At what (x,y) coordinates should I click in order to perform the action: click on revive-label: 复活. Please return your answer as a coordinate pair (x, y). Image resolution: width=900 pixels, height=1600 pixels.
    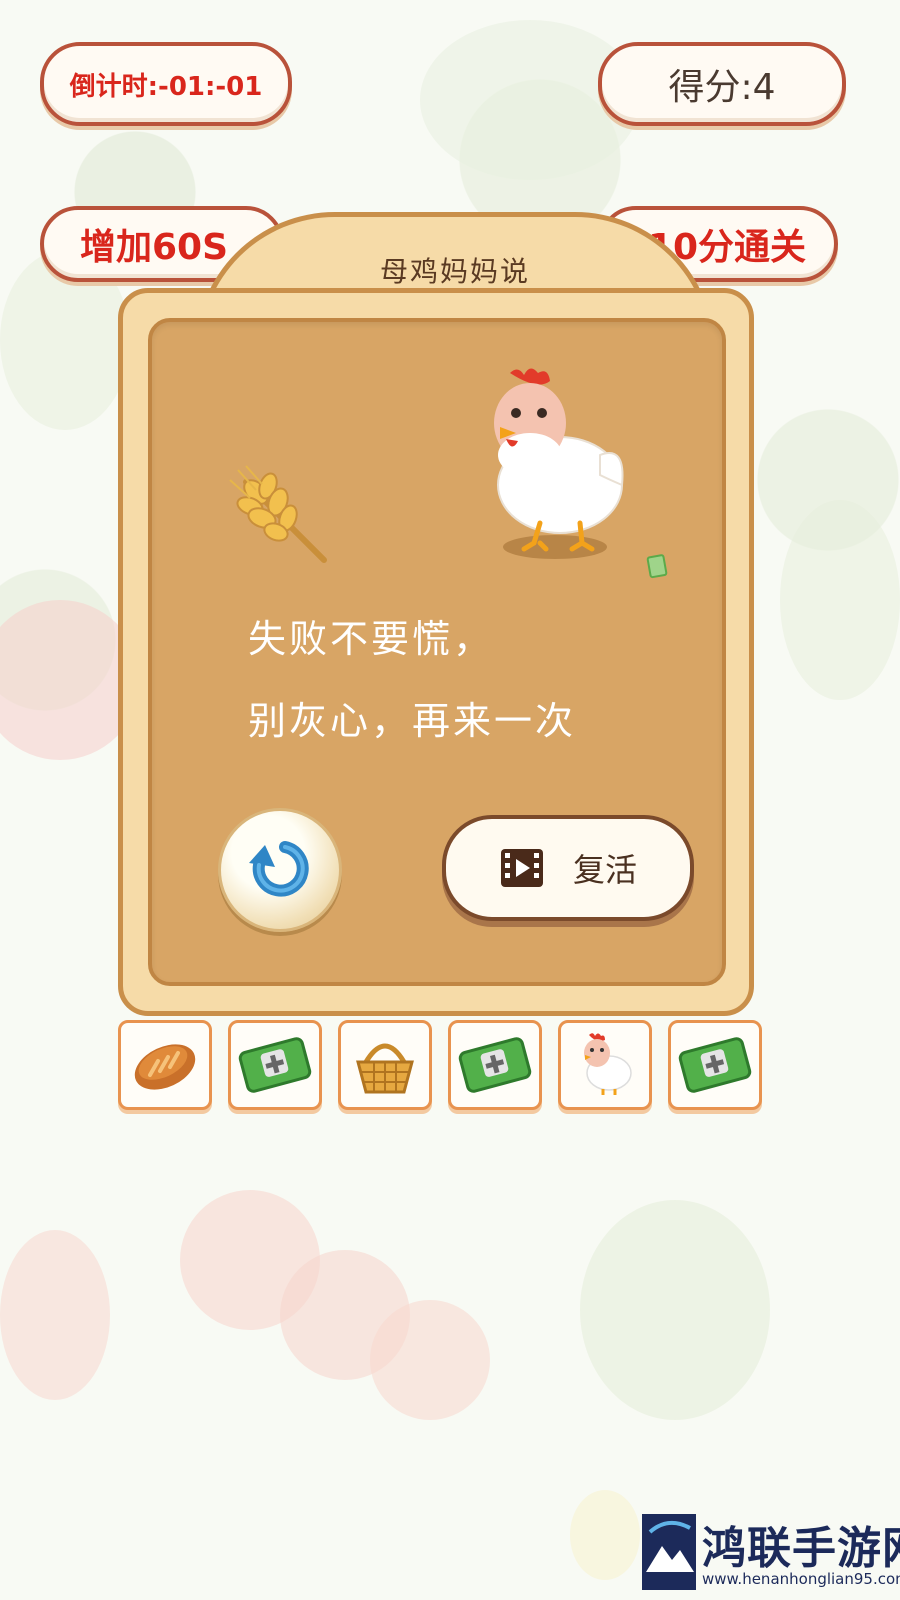
    Looking at the image, I should click on (604, 870).